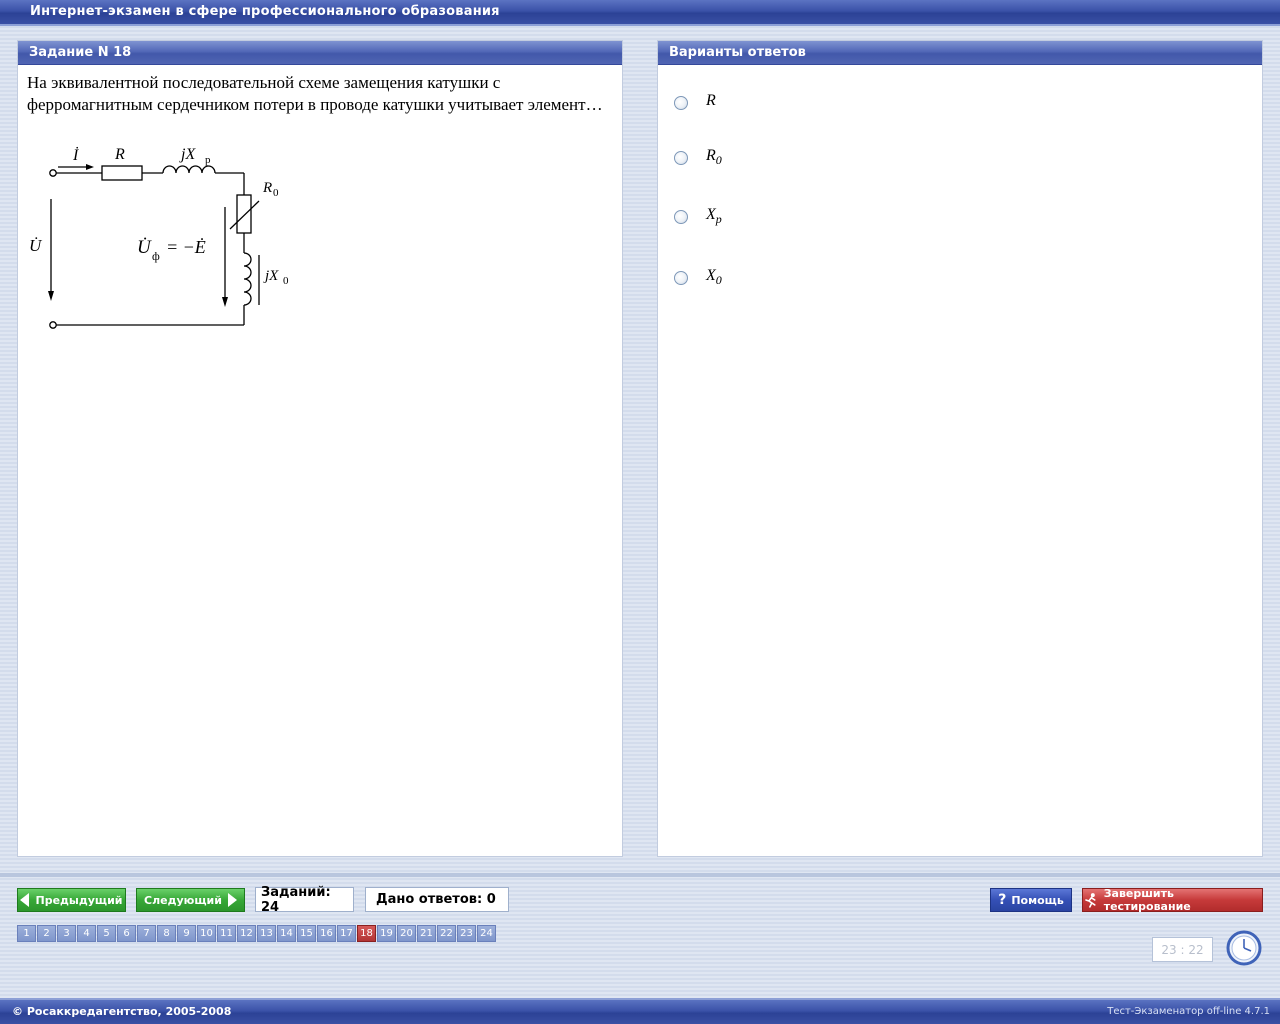 The height and width of the screenshot is (1024, 1280). Describe the element at coordinates (26, 933) in the screenshot. I see `page-button: 1` at that location.